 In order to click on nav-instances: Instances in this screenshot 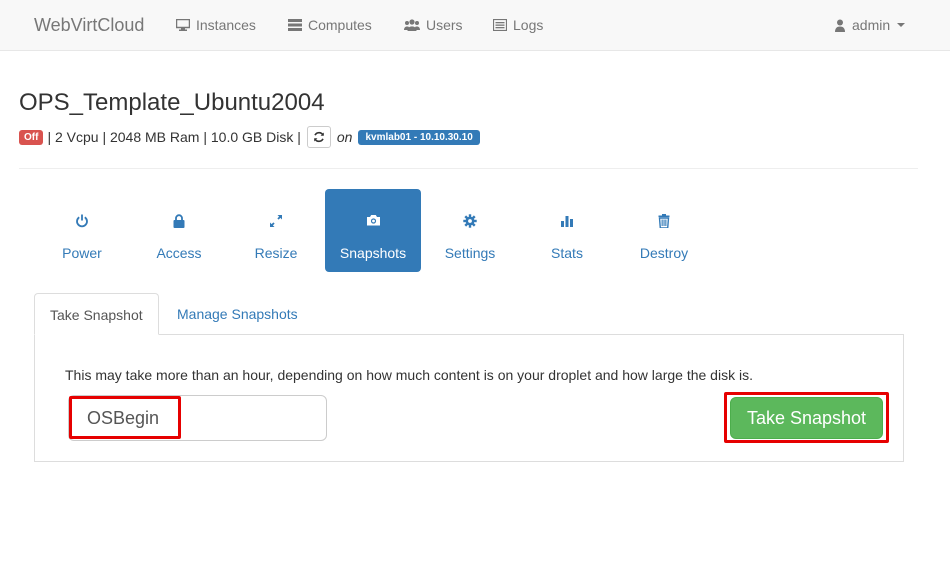, I will do `click(216, 25)`.